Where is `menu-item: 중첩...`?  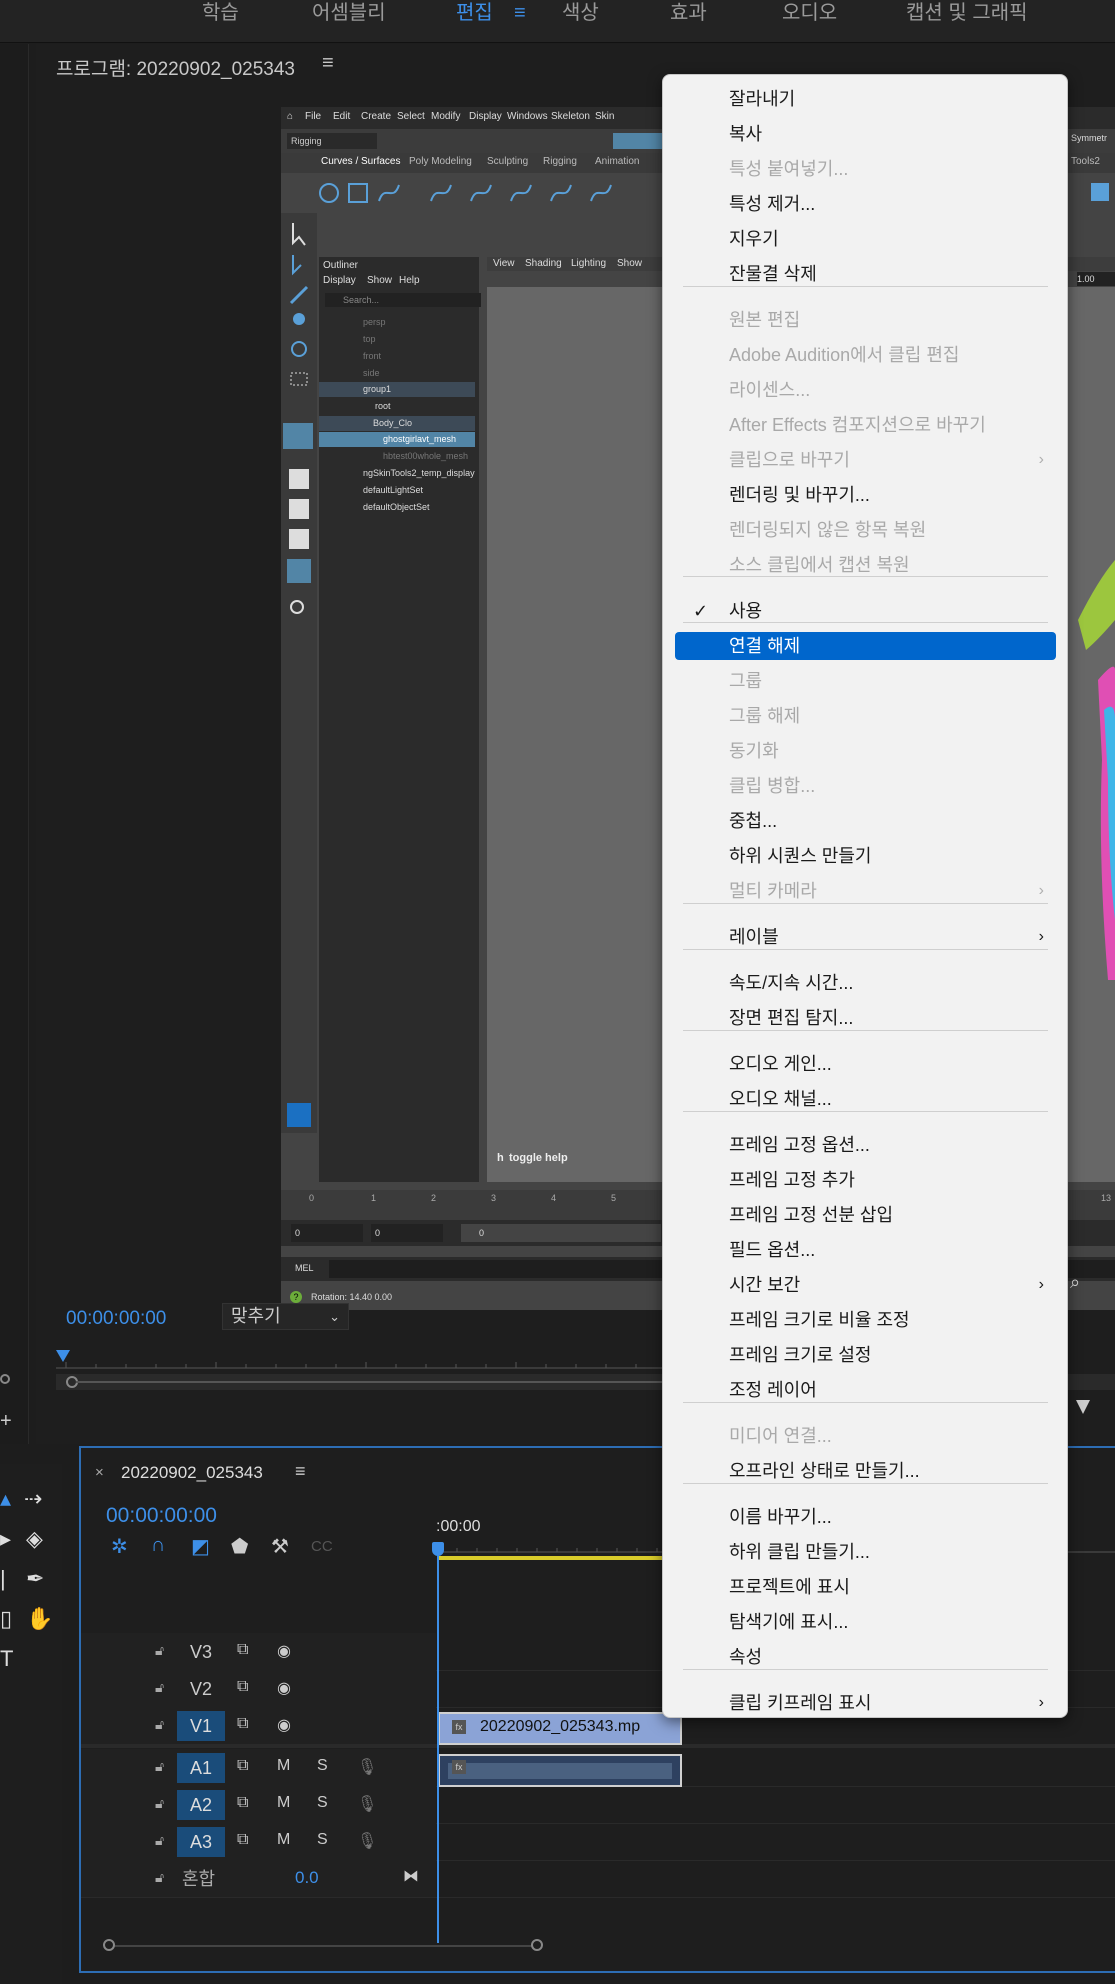
menu-item: 중첩... is located at coordinates (865, 821).